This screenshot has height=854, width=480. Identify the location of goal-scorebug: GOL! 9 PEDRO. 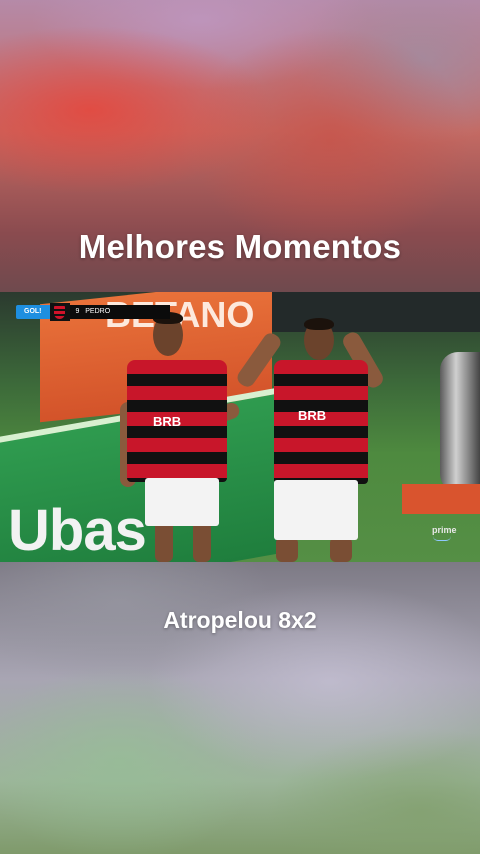
(93, 312).